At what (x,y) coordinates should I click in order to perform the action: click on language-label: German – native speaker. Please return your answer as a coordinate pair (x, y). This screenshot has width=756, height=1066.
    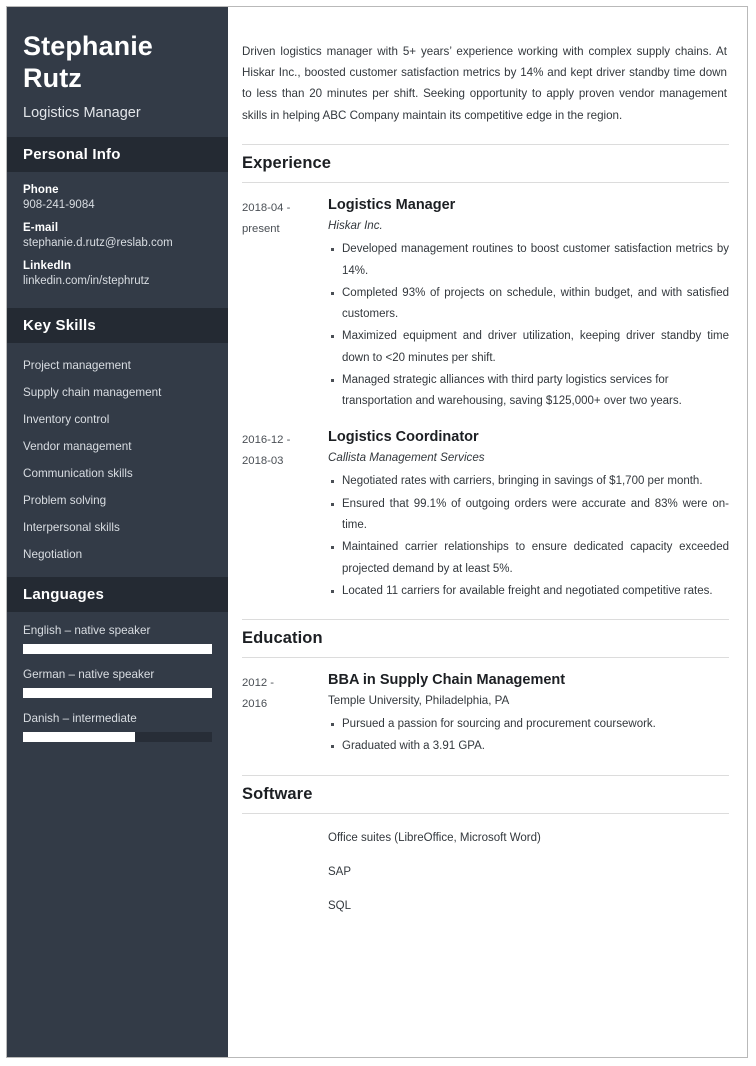
    Looking at the image, I should click on (89, 674).